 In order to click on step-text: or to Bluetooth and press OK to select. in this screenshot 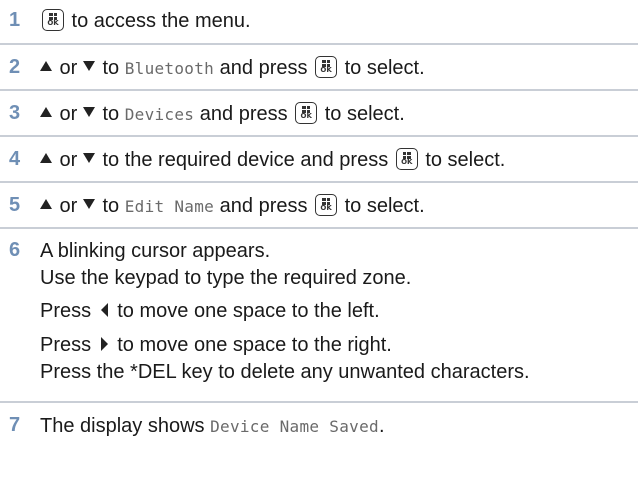, I will do `click(339, 68)`.